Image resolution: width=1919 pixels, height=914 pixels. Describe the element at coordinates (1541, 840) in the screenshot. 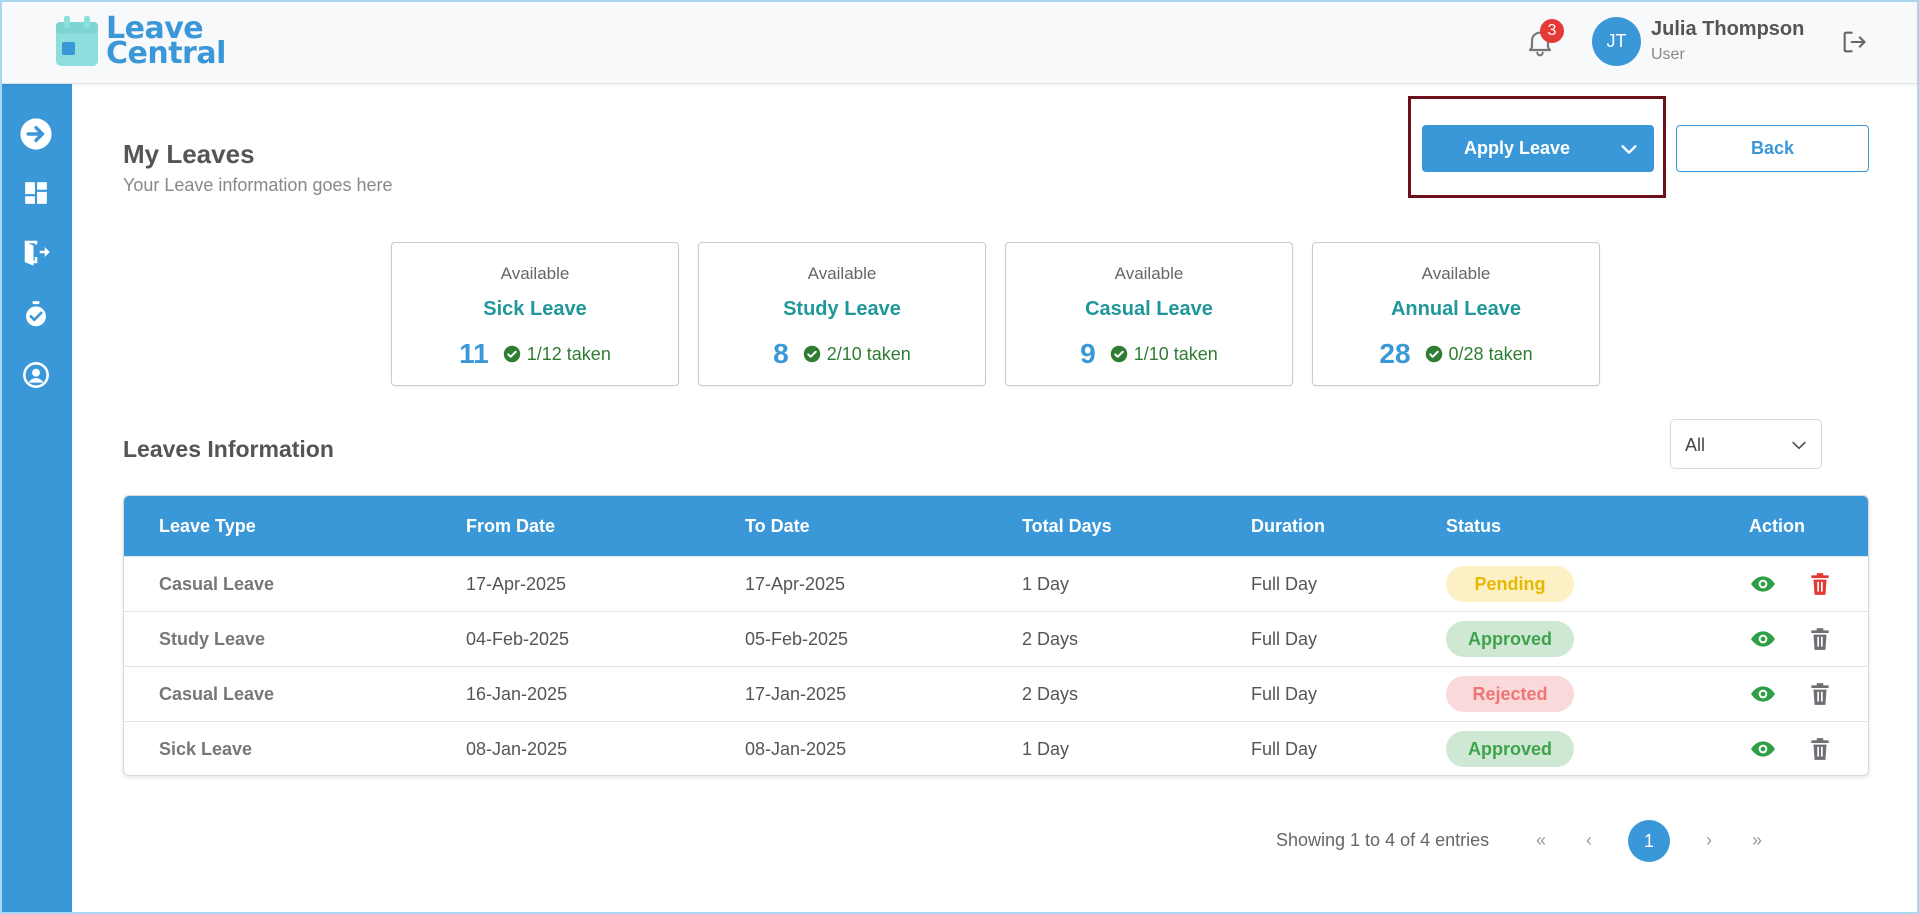

I see `first-page-button: «` at that location.